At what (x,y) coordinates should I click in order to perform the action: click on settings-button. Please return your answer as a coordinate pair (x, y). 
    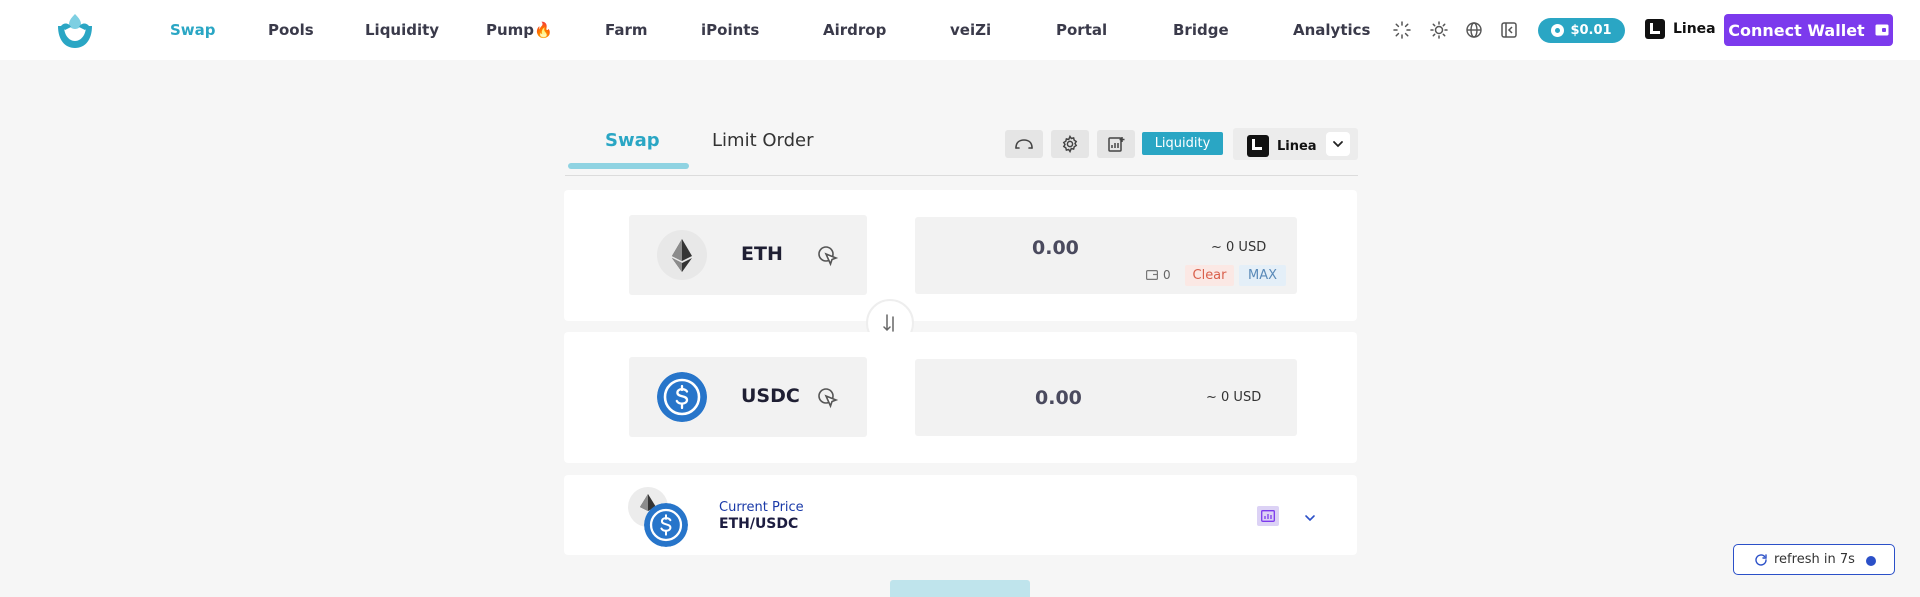
    Looking at the image, I should click on (1070, 144).